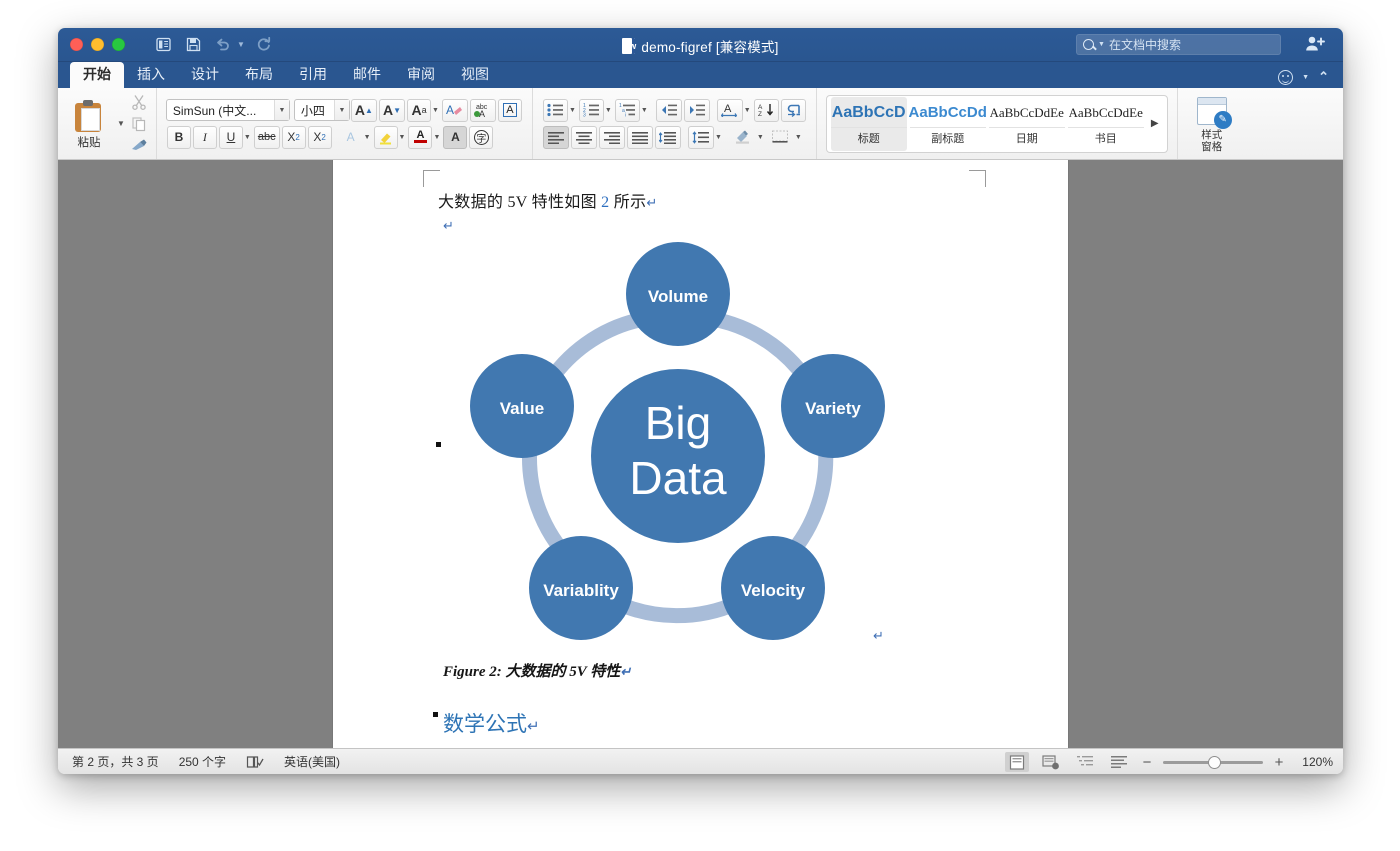 Image resolution: width=1400 pixels, height=851 pixels. What do you see at coordinates (667, 137) in the screenshot?
I see `distribute-icon` at bounding box center [667, 137].